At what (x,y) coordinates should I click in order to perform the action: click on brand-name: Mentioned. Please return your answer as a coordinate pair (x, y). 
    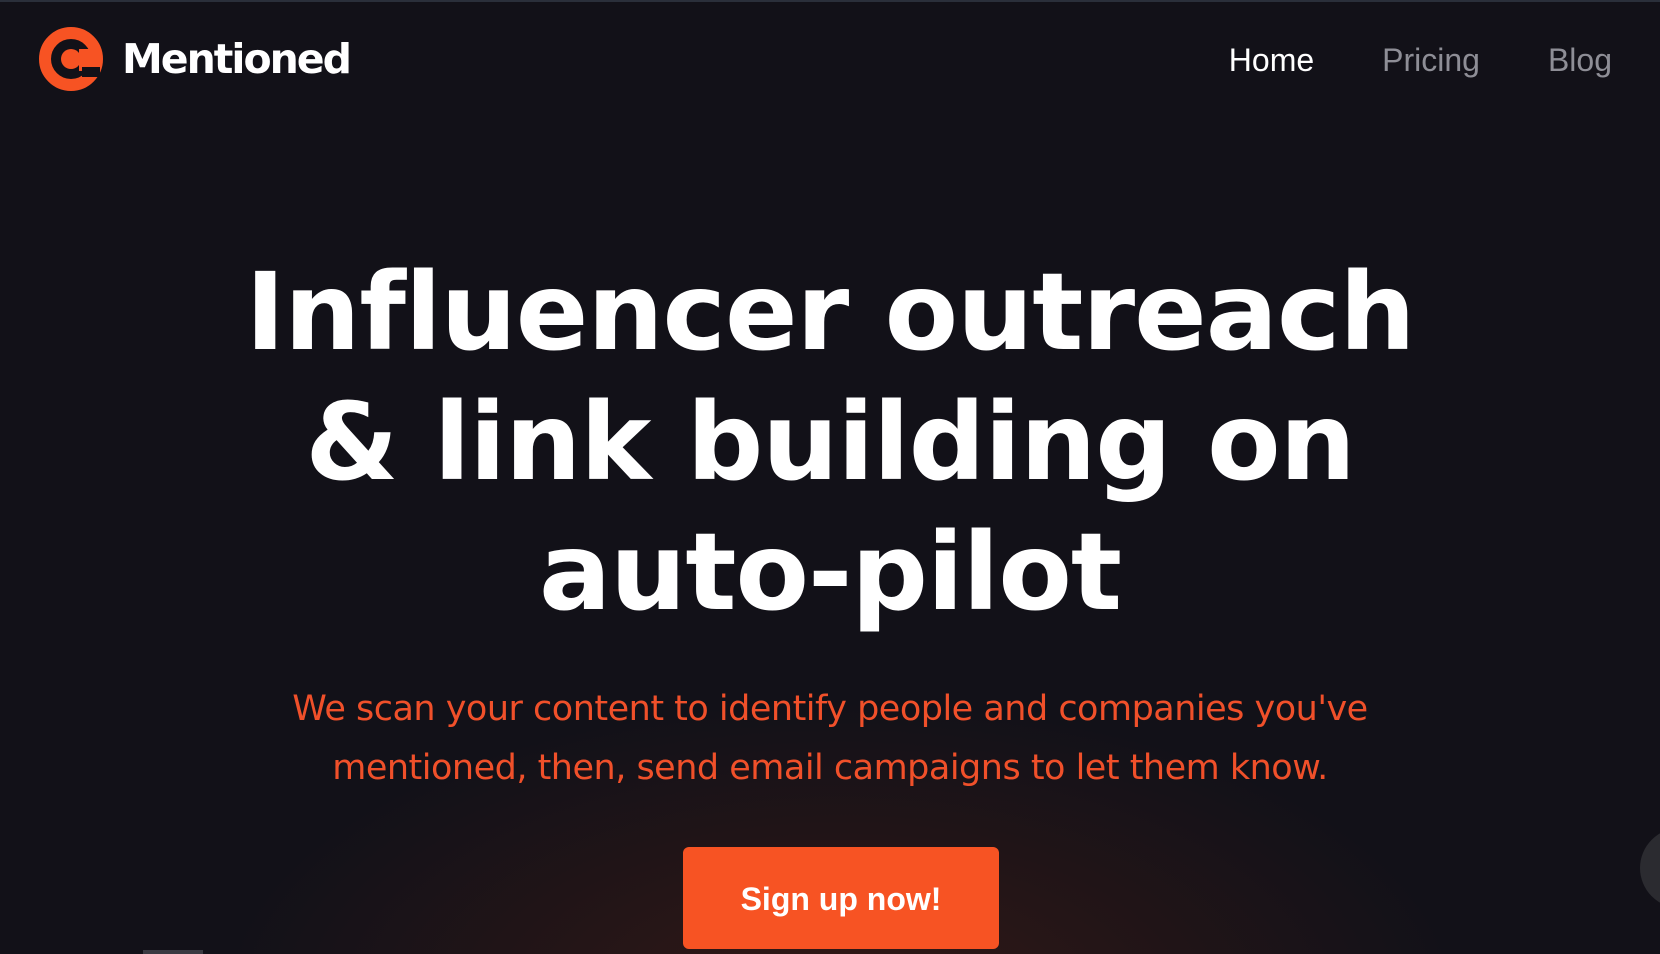
    Looking at the image, I should click on (237, 59).